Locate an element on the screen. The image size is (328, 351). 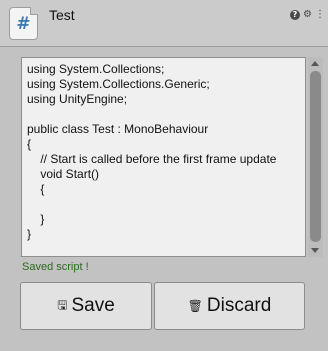
save-button-label: Save is located at coordinates (93, 305).